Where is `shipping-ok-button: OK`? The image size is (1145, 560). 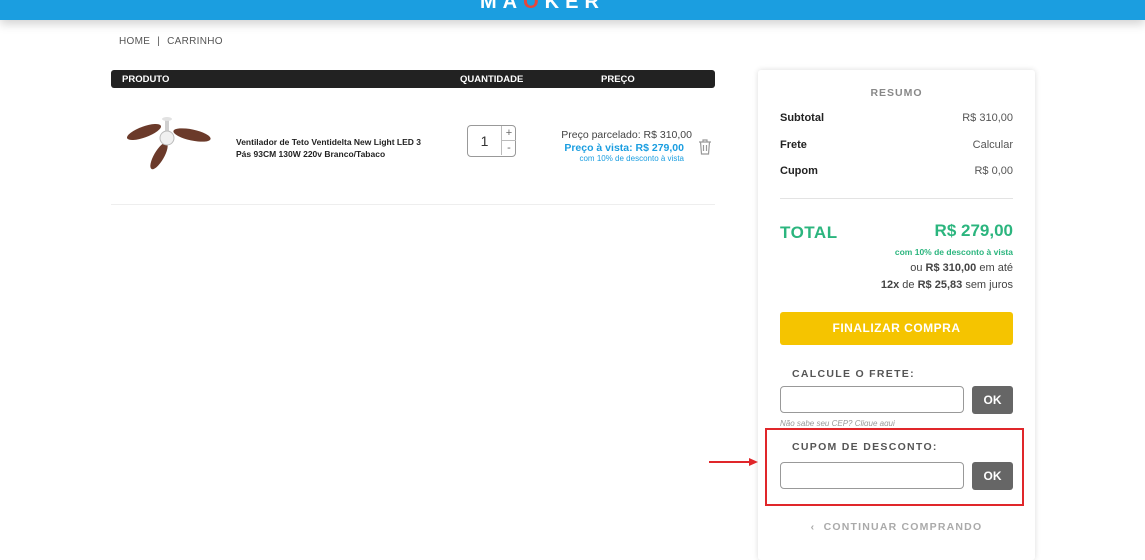 shipping-ok-button: OK is located at coordinates (992, 400).